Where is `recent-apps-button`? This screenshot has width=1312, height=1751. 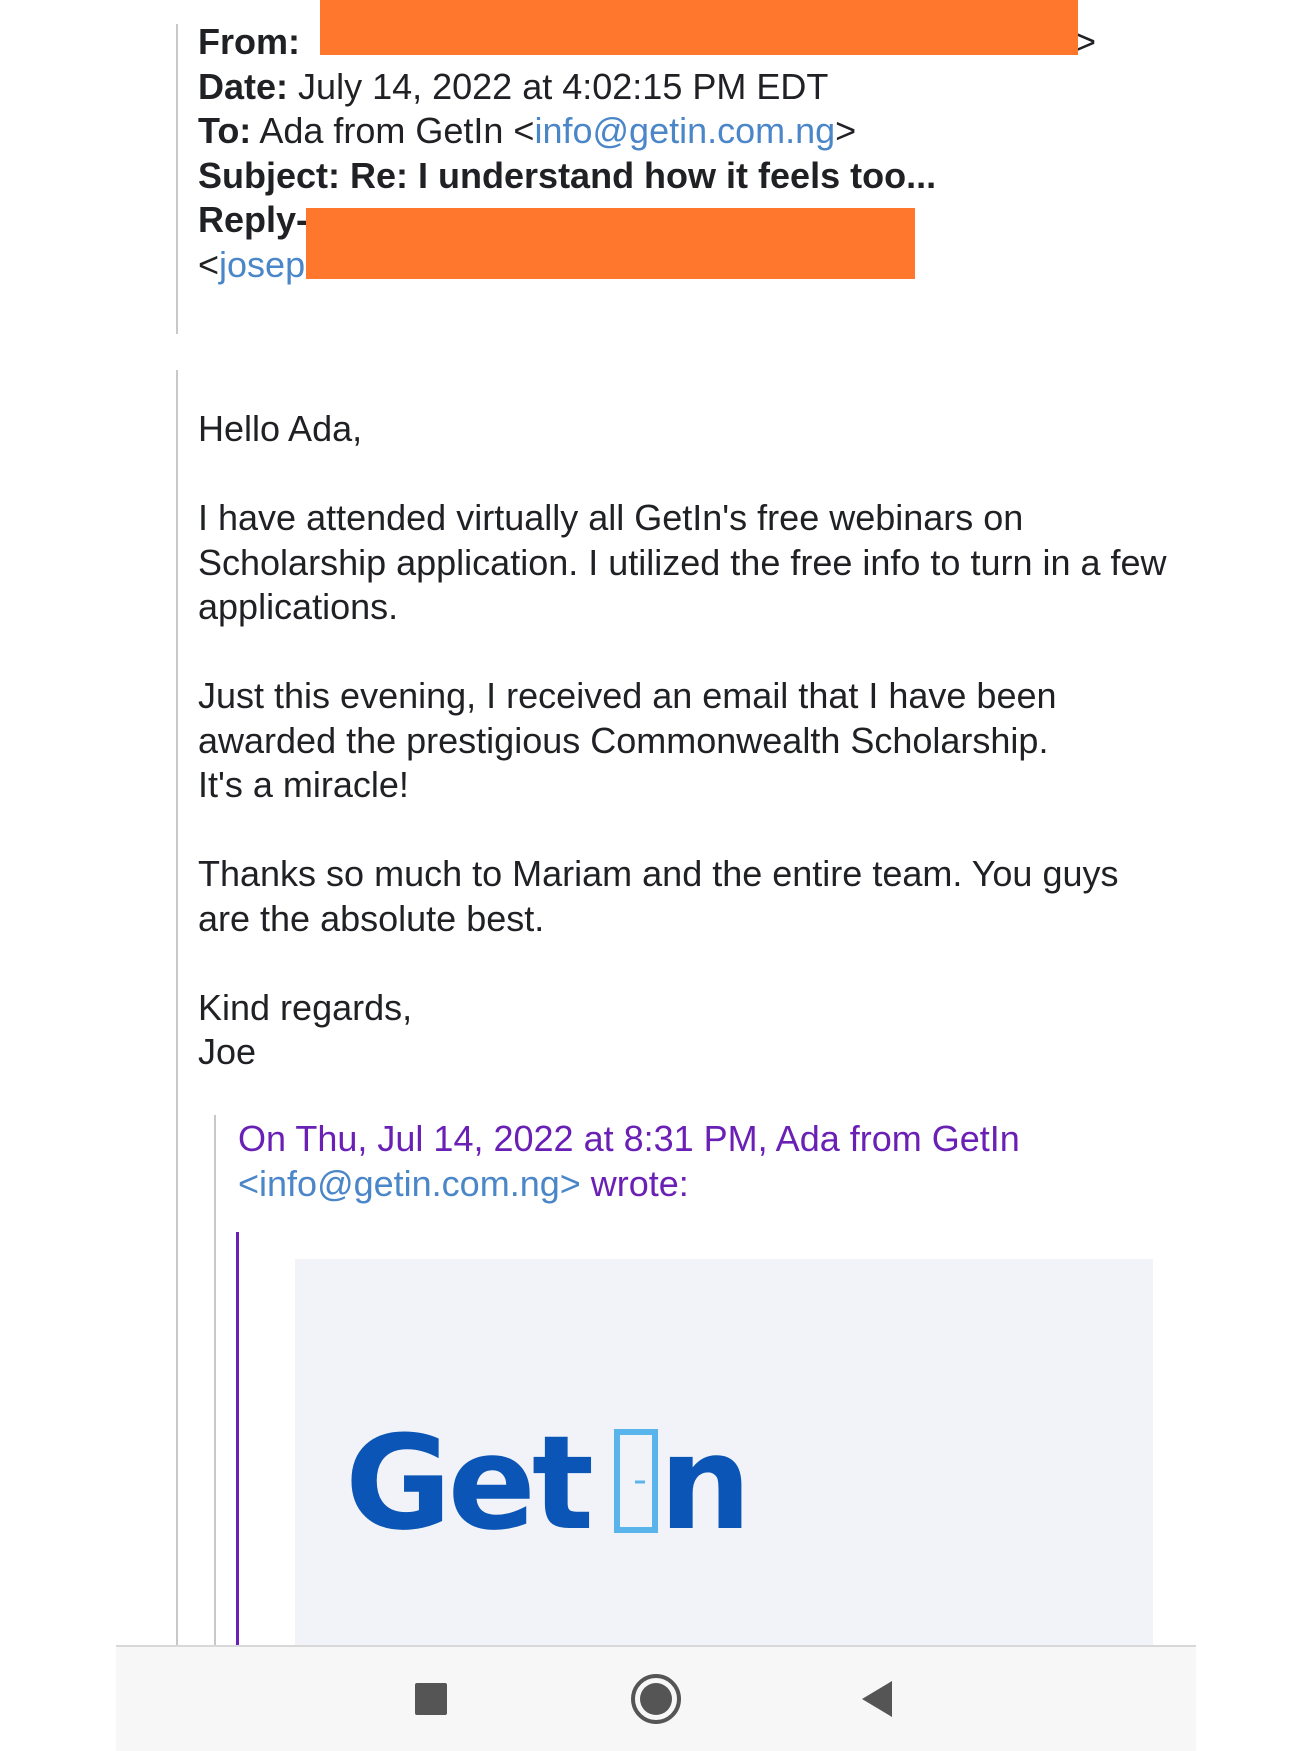 recent-apps-button is located at coordinates (431, 1699).